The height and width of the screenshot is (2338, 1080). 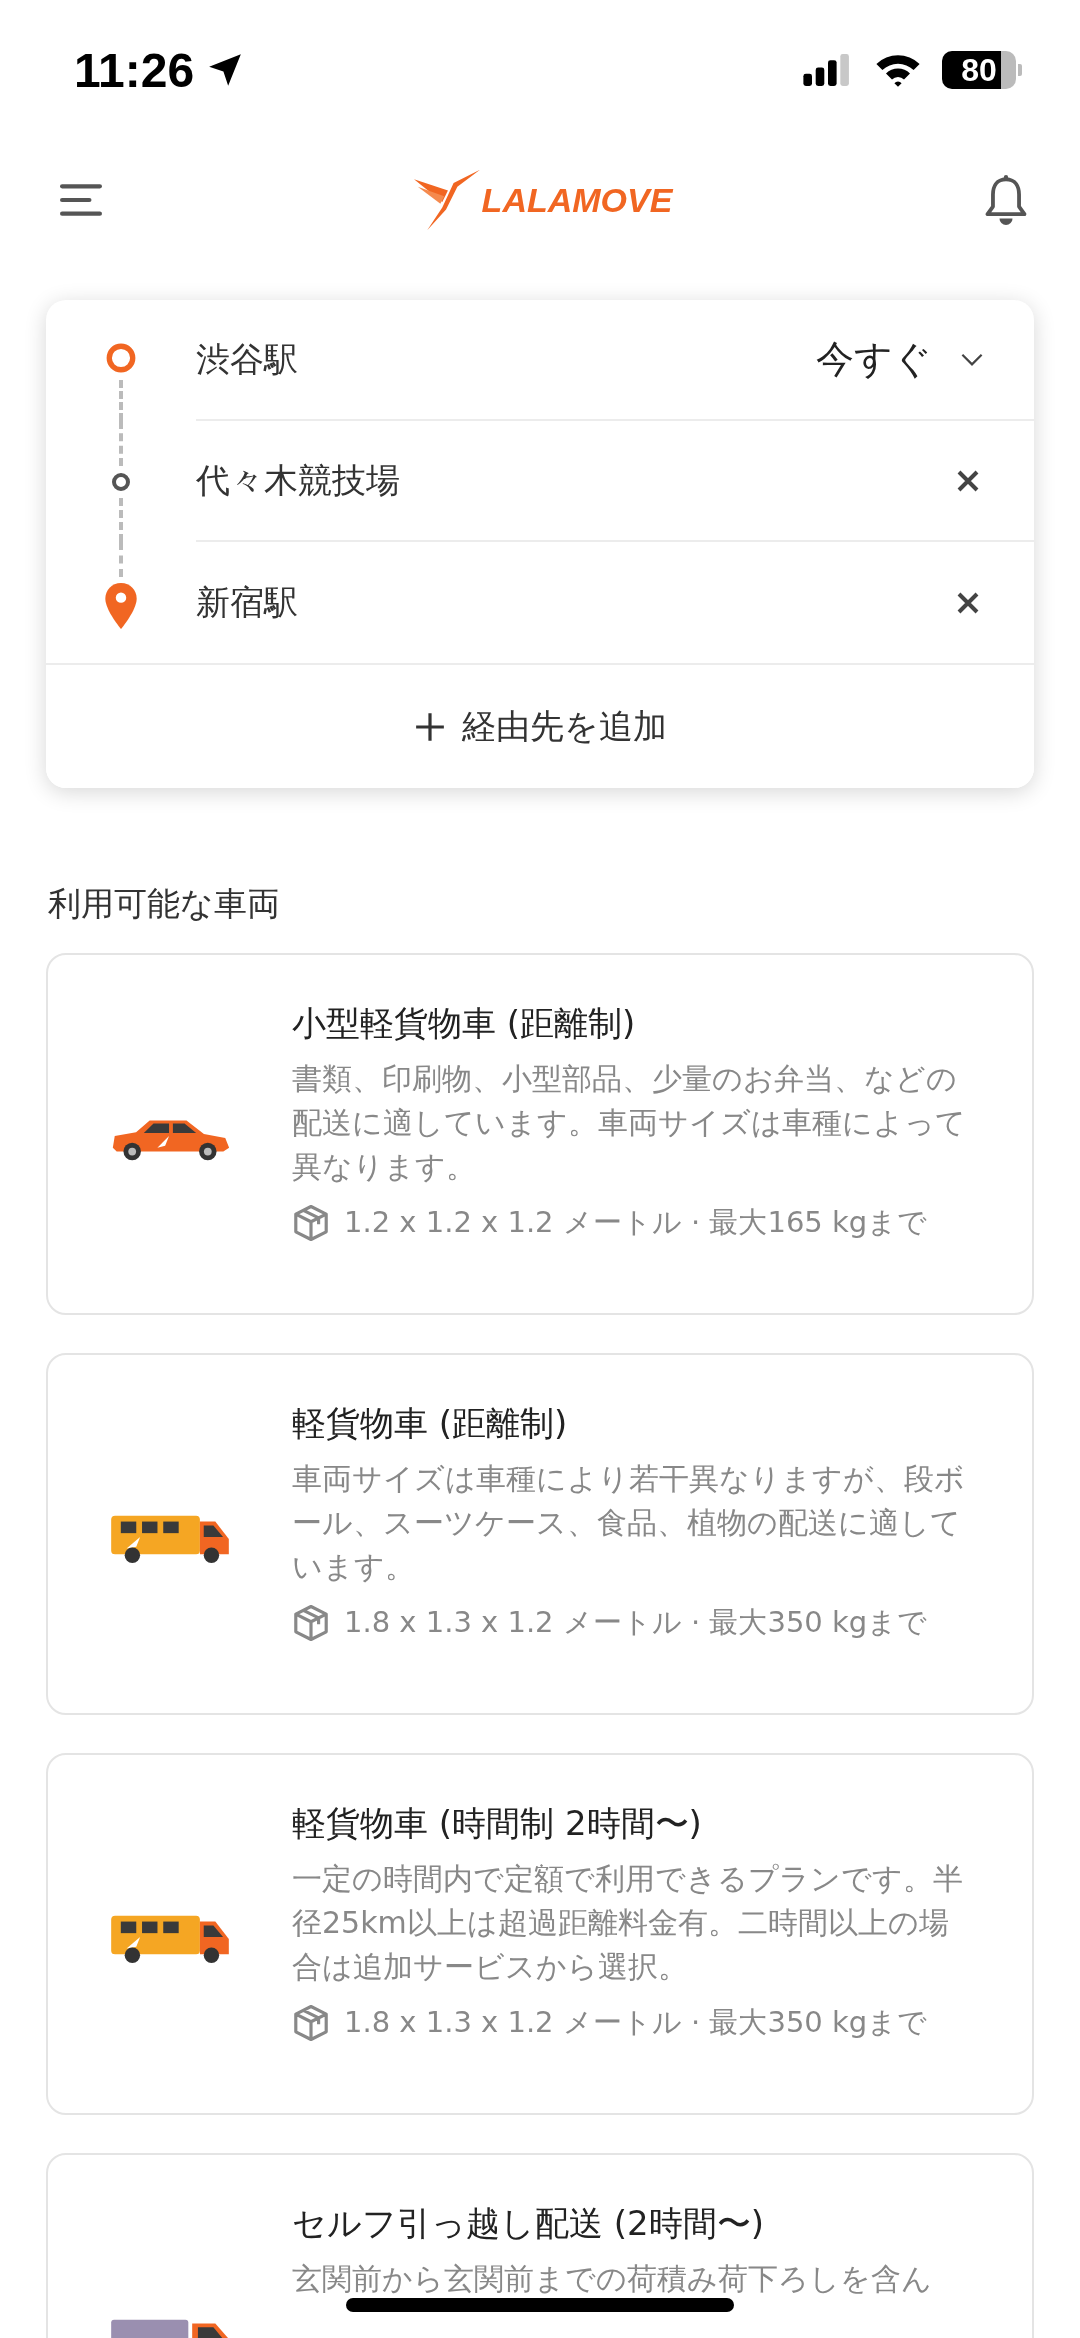 What do you see at coordinates (628, 1923) in the screenshot?
I see `vehicle-description: 一定の時間内で定額で利用できるプランです。半径25km以上は超過距離料金有。二時間以上の場合は追加サービスから選択。` at bounding box center [628, 1923].